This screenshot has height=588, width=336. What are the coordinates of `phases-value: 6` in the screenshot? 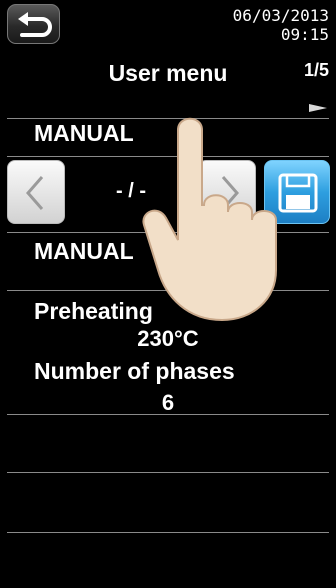 It's located at (168, 402).